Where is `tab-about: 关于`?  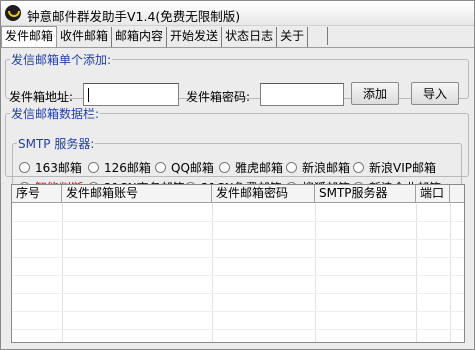 tab-about: 关于 is located at coordinates (293, 37).